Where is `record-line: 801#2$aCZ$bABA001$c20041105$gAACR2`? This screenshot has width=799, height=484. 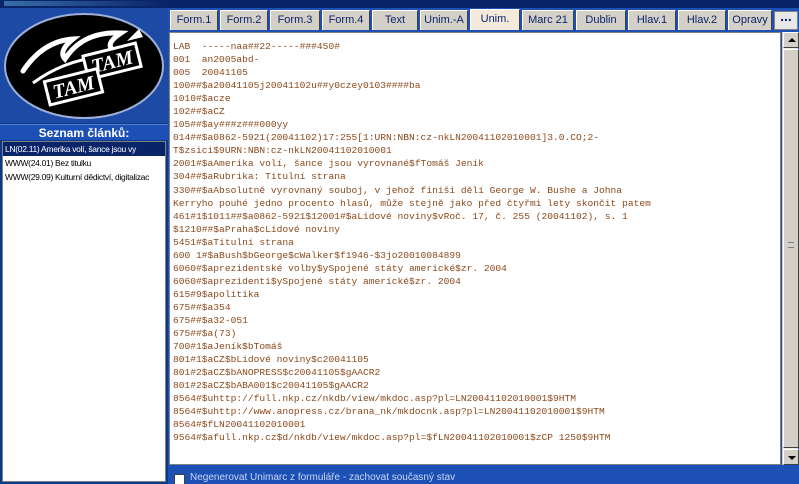 record-line: 801#2$aCZ$bABA001$c20041105$gAACR2 is located at coordinates (271, 386).